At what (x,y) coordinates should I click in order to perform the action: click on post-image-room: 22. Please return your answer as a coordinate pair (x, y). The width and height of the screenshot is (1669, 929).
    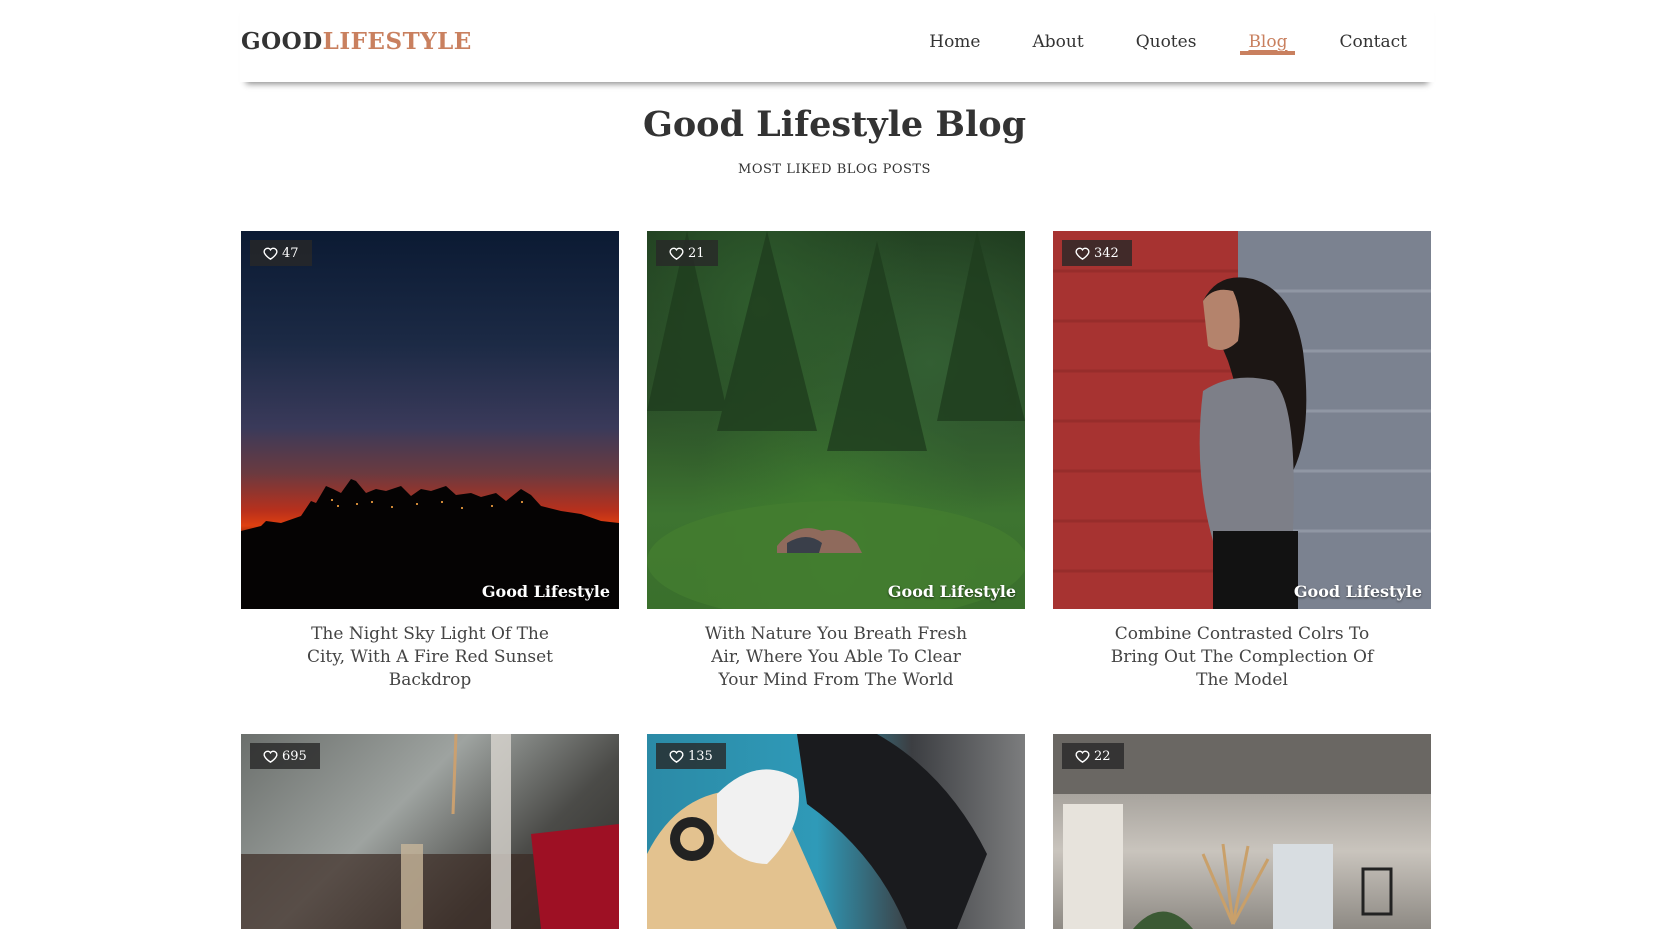
    Looking at the image, I should click on (1242, 831).